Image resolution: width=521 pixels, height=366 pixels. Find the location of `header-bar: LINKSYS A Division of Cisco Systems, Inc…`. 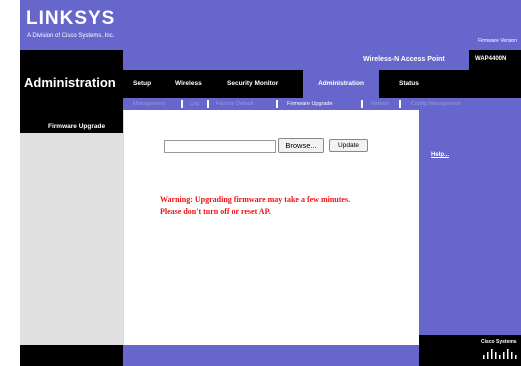

header-bar: LINKSYS A Division of Cisco Systems, Inc… is located at coordinates (270, 25).